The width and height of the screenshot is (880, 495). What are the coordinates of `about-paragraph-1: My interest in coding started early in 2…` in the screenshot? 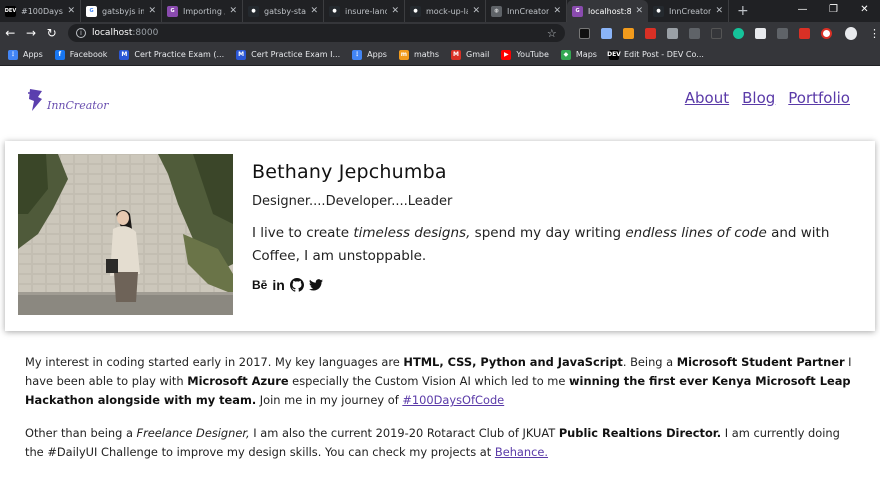 It's located at (442, 381).